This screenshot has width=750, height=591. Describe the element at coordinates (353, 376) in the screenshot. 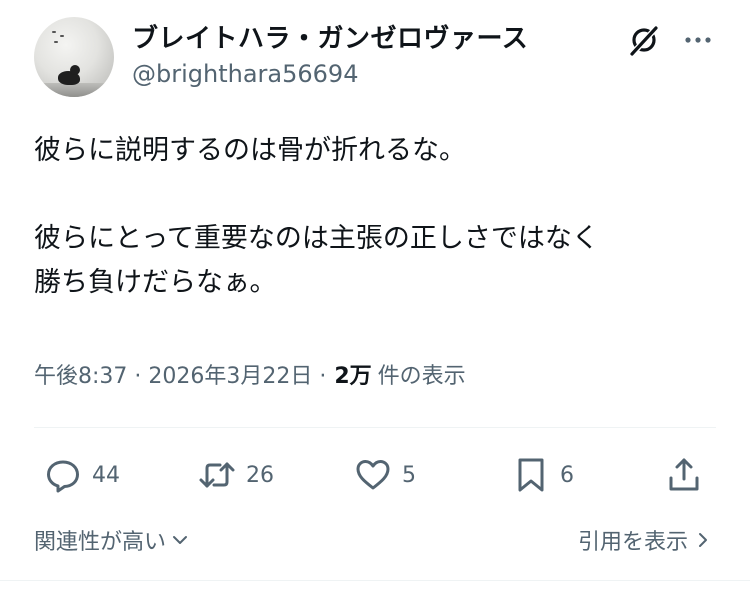

I see `views-count: 2万` at that location.